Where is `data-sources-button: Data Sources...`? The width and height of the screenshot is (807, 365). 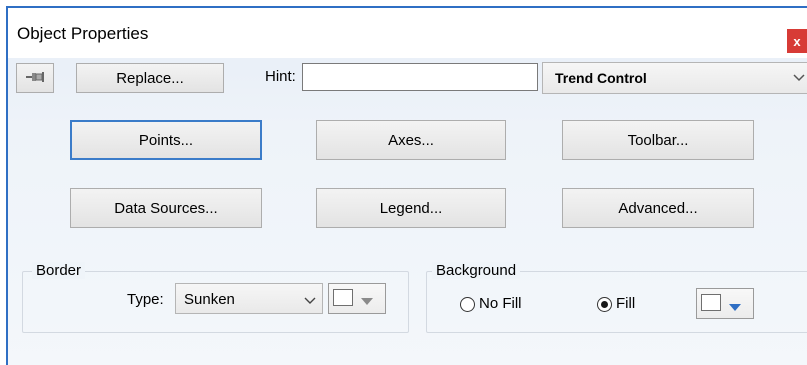
data-sources-button: Data Sources... is located at coordinates (166, 208).